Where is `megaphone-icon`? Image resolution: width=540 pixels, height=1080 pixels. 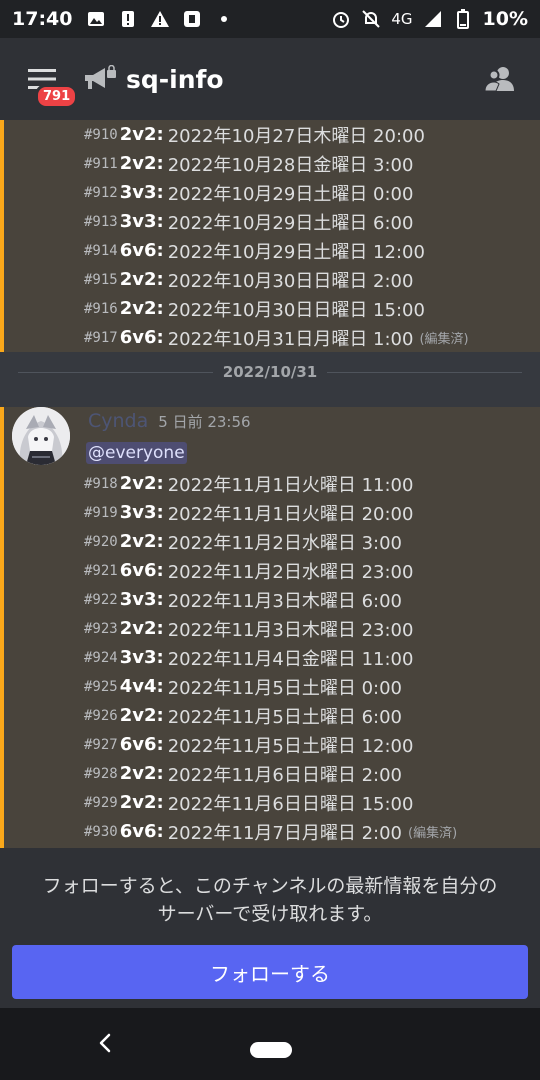
megaphone-icon is located at coordinates (100, 79).